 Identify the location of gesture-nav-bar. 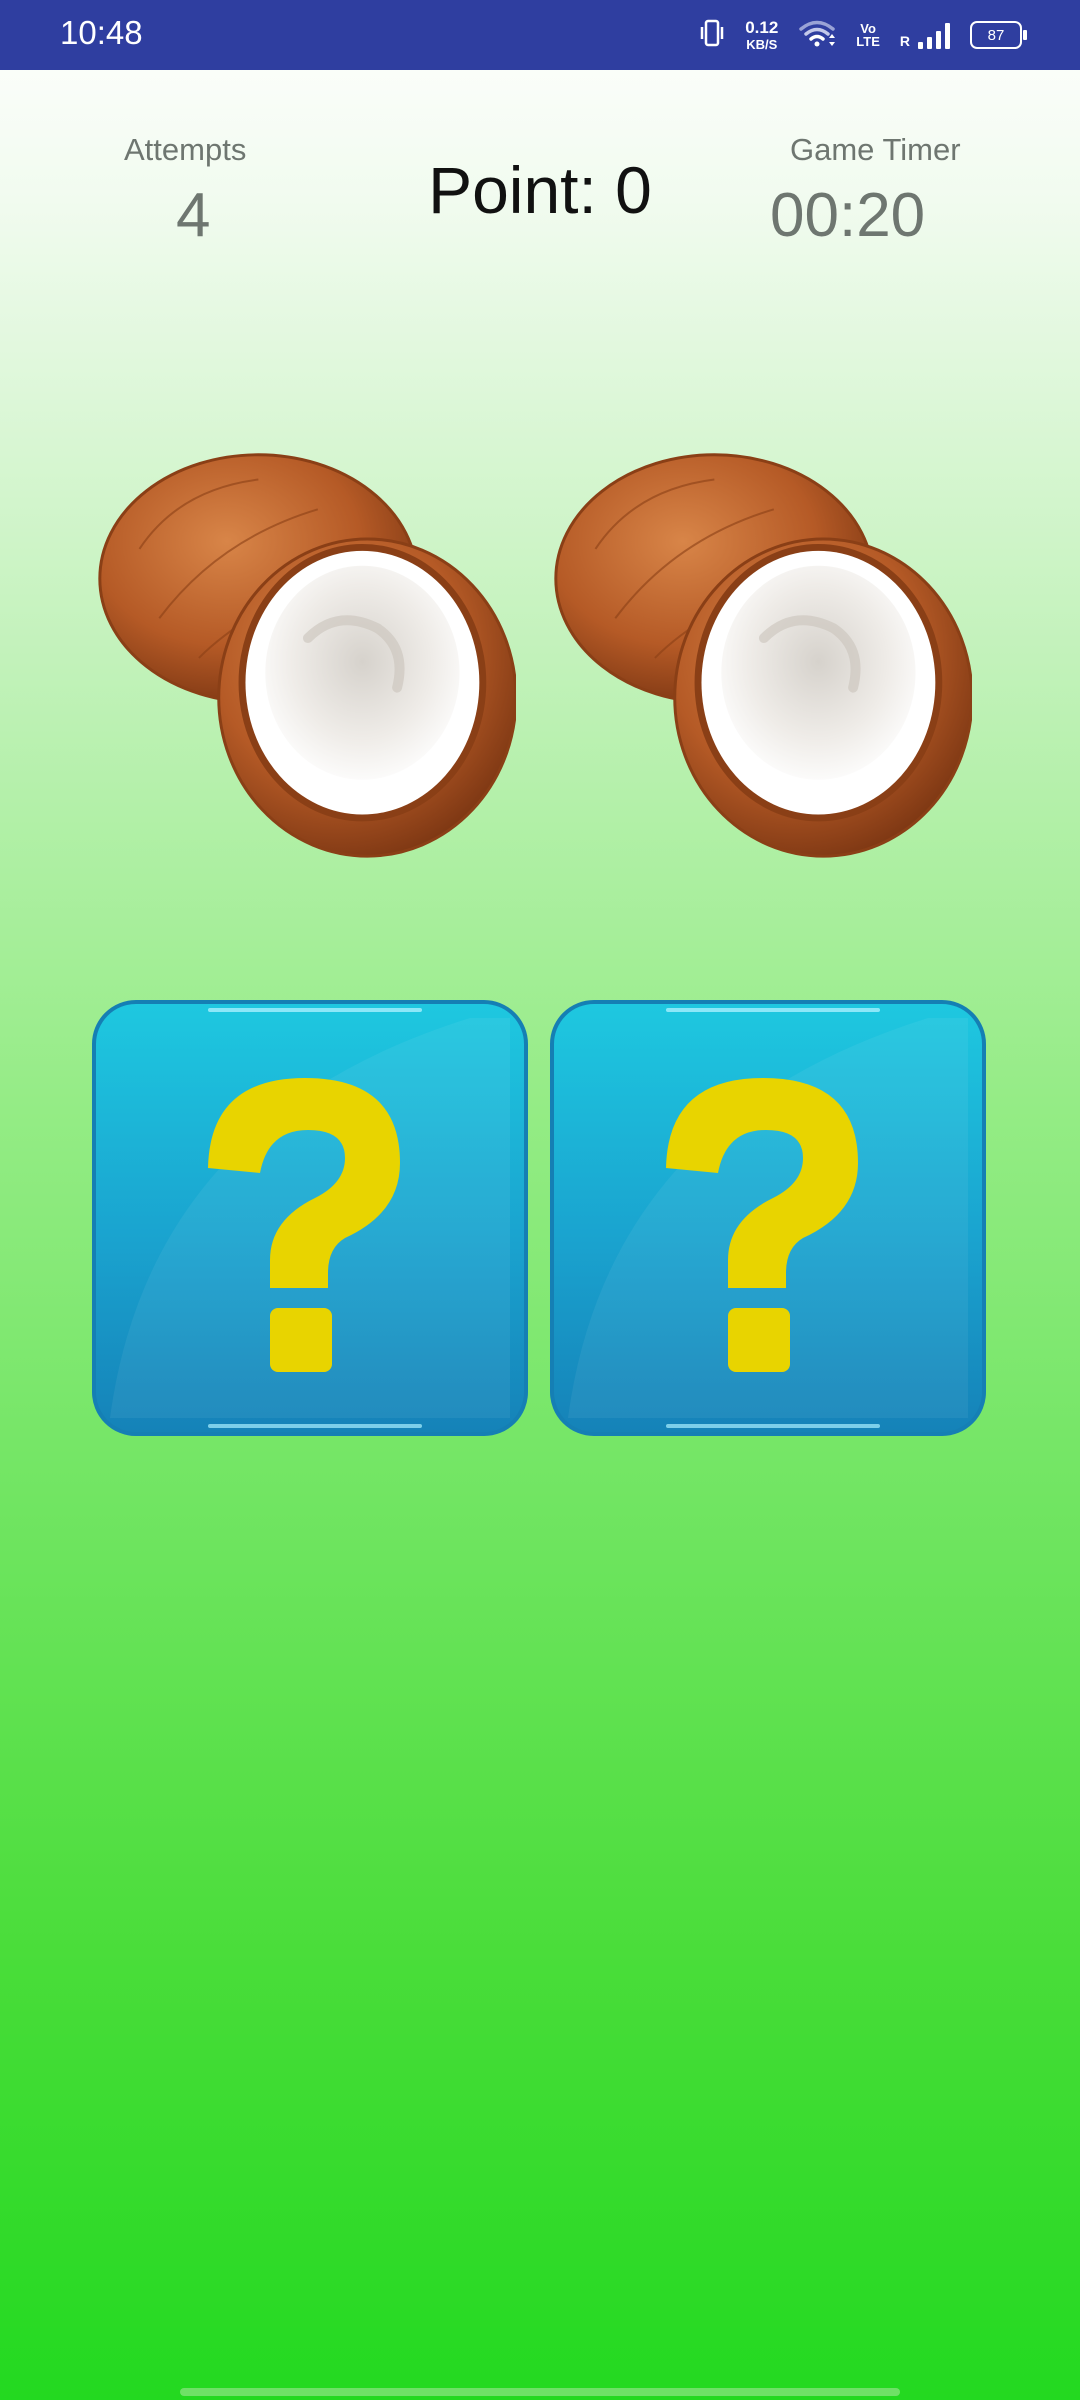
(540, 2392).